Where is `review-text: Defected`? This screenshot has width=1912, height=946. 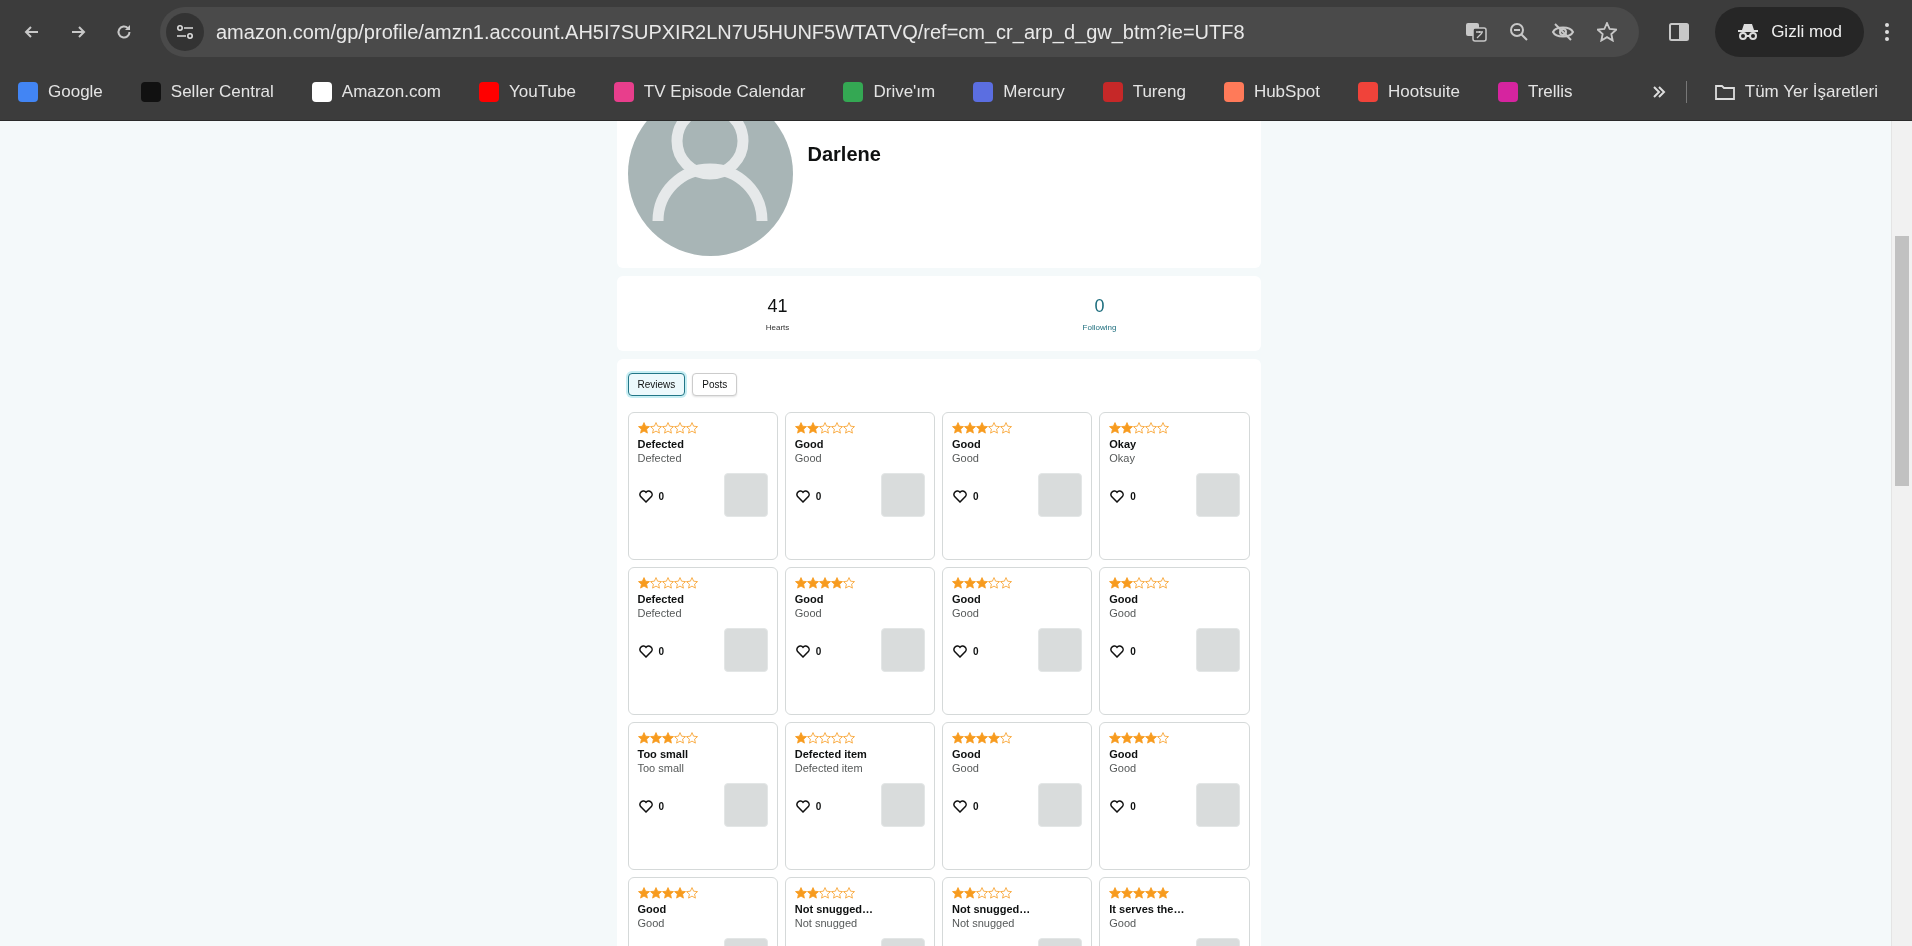 review-text: Defected is located at coordinates (660, 613).